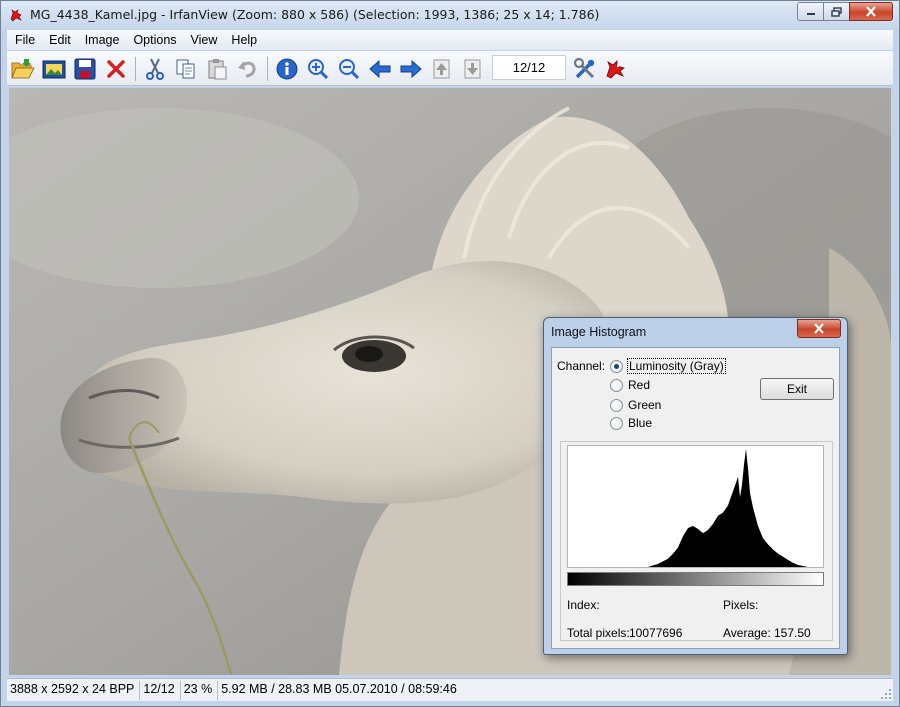 The width and height of the screenshot is (900, 707). I want to click on histogram-area, so click(695, 508).